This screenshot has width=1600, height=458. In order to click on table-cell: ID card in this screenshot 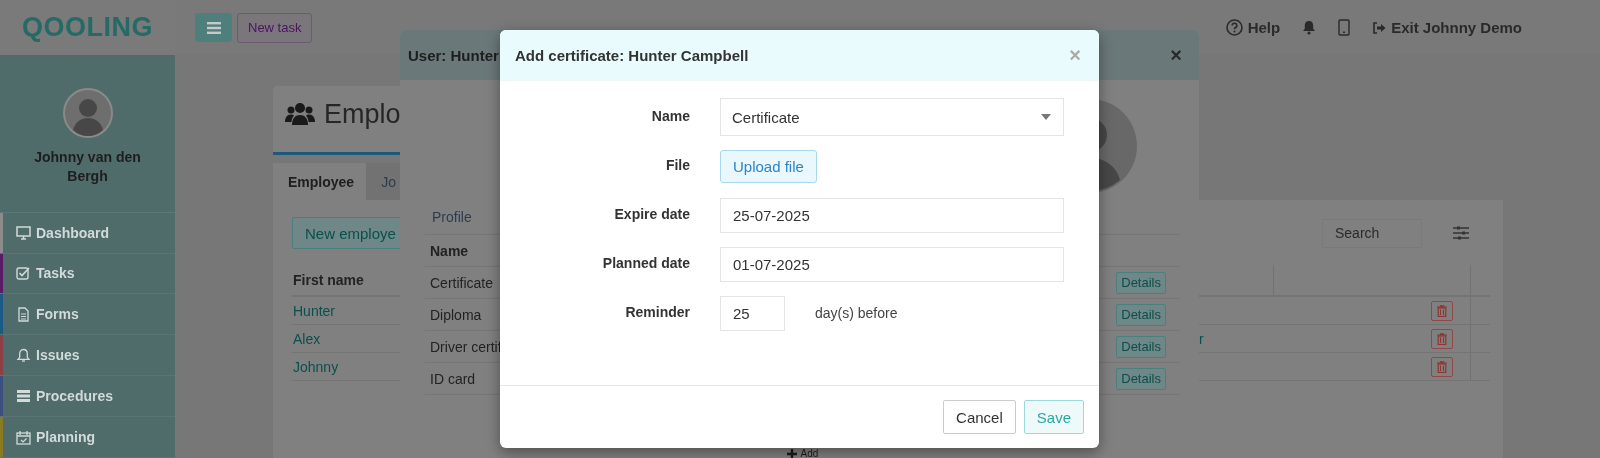, I will do `click(453, 378)`.